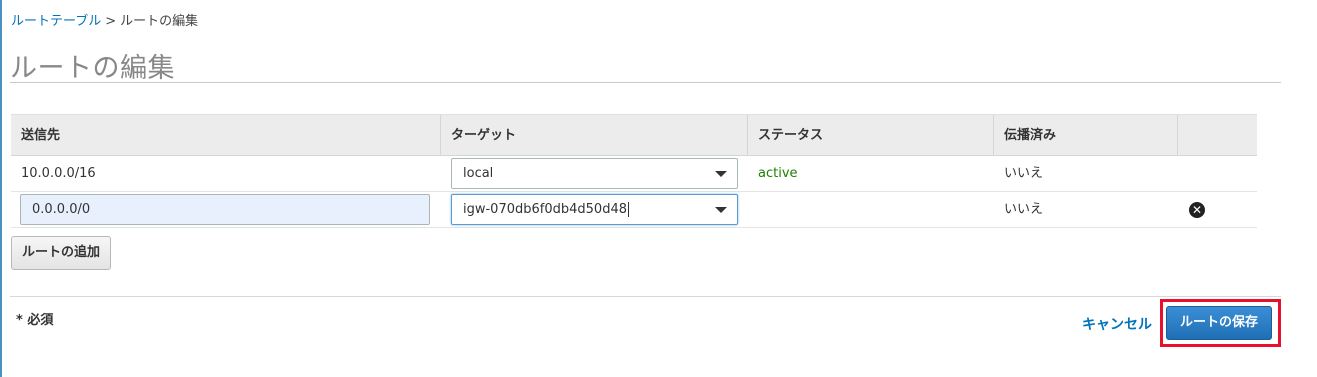  Describe the element at coordinates (41, 135) in the screenshot. I see `column-header-destination: 送信先` at that location.